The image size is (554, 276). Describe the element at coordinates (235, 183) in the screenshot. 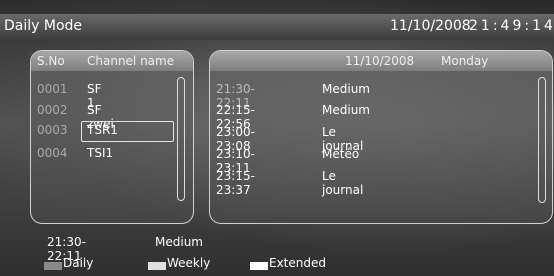

I see `event-time: 23:15-23:37` at that location.